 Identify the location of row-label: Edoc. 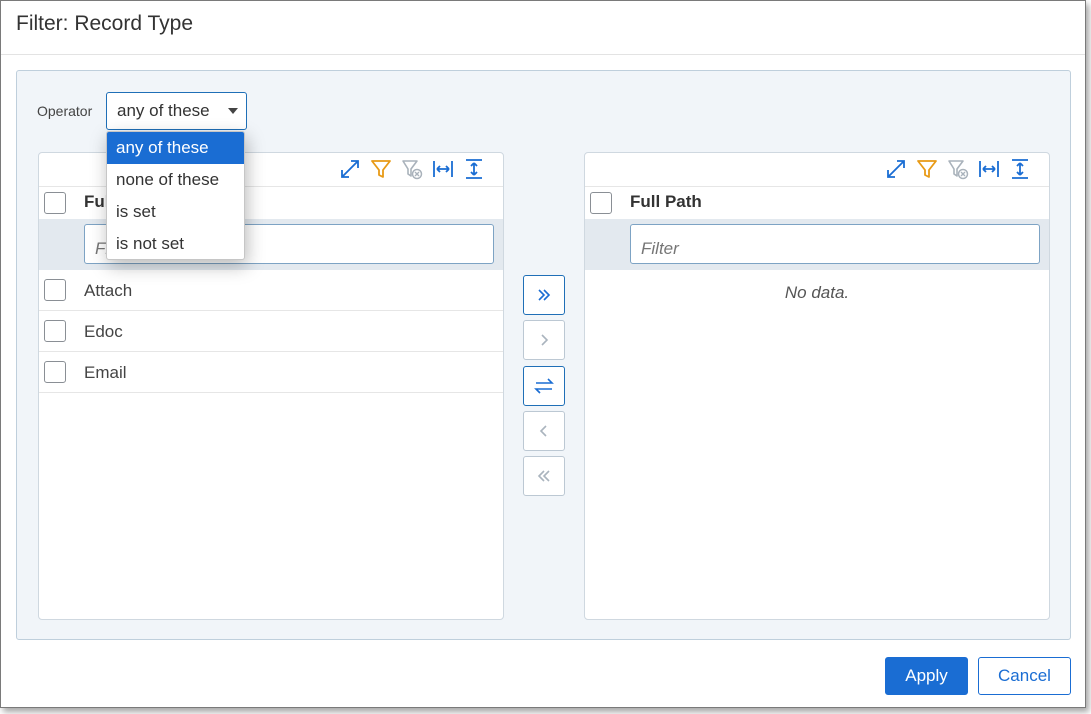
(103, 331).